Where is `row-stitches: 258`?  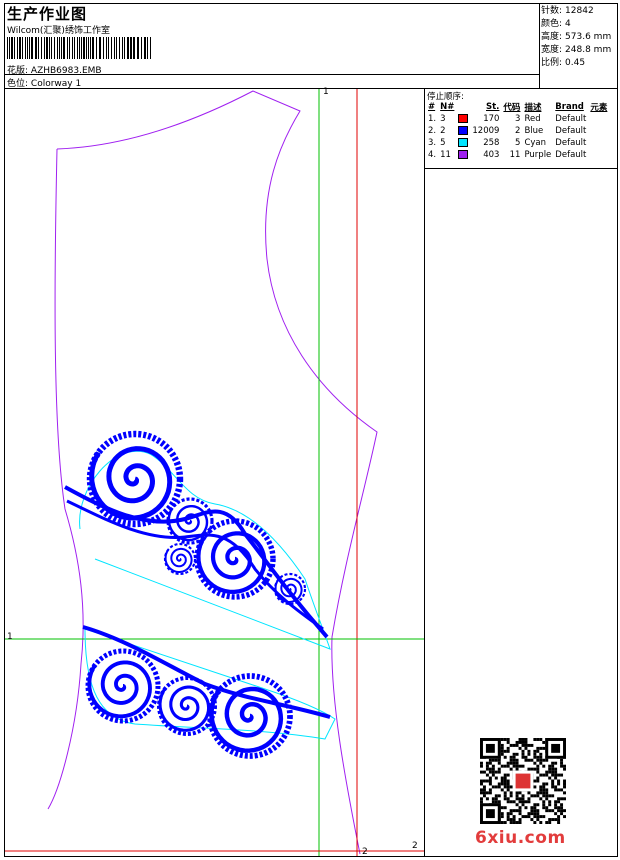
row-stitches: 258 is located at coordinates (491, 143).